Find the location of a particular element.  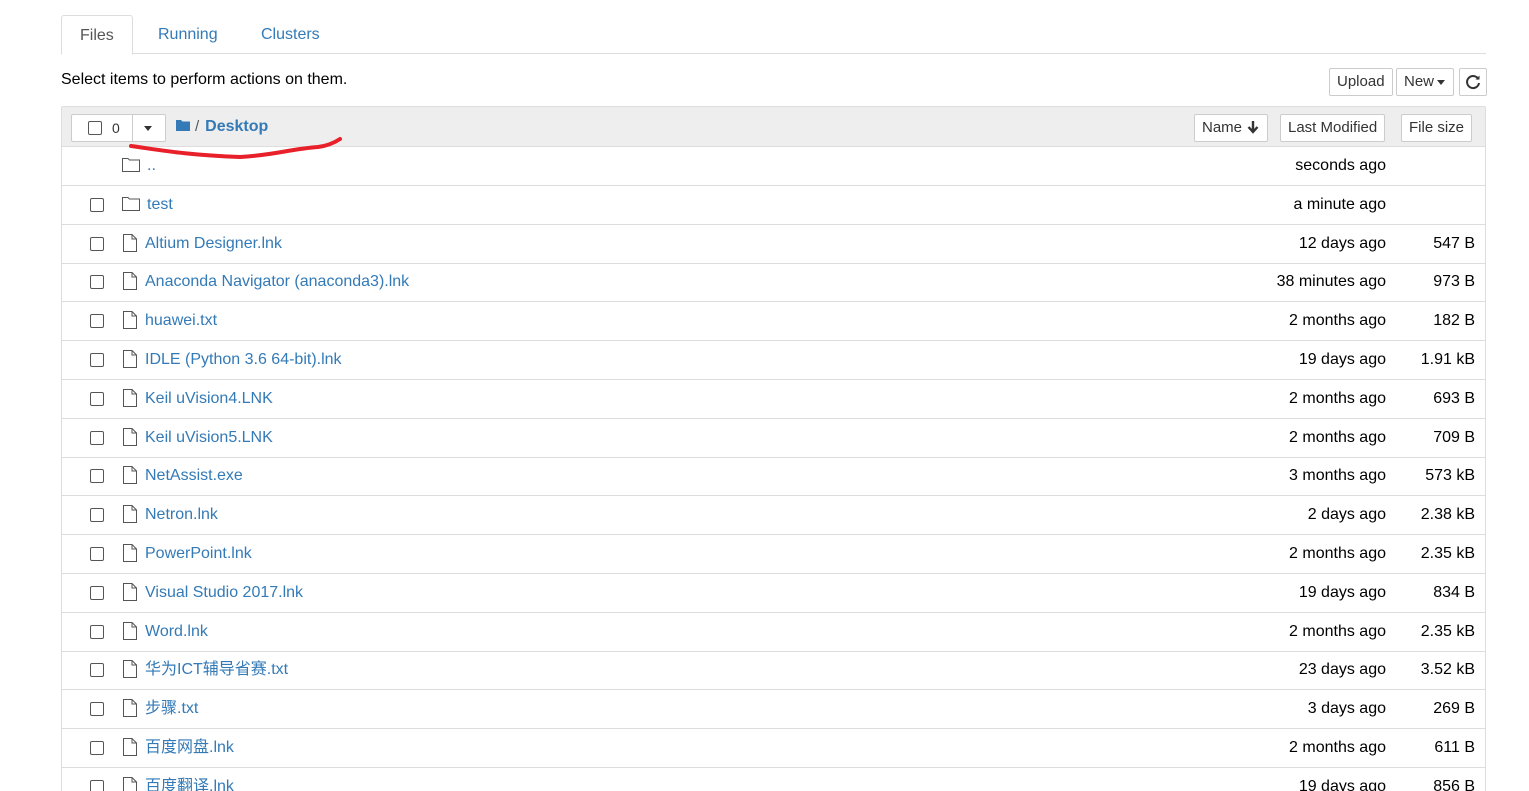

select-all-control: 0 is located at coordinates (118, 128).